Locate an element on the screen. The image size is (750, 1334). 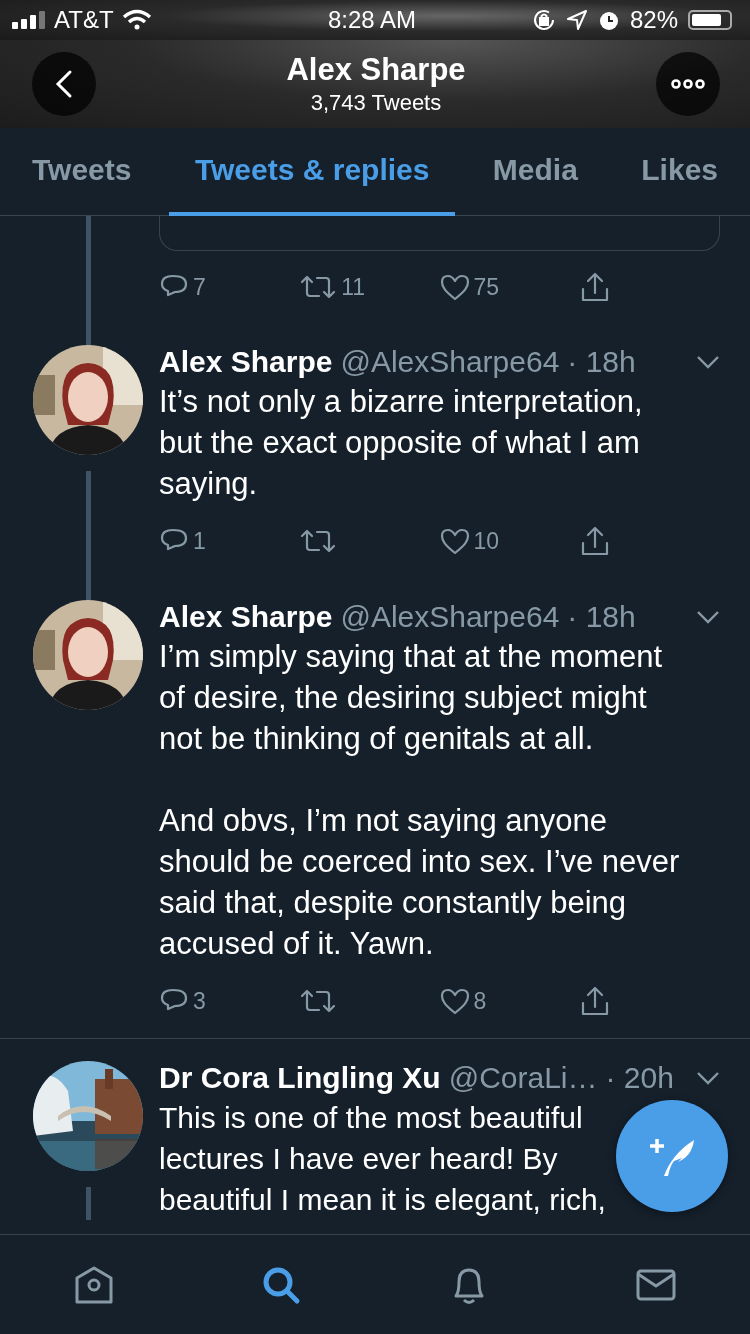
clock-time: 8:28 AM is located at coordinates (372, 20).